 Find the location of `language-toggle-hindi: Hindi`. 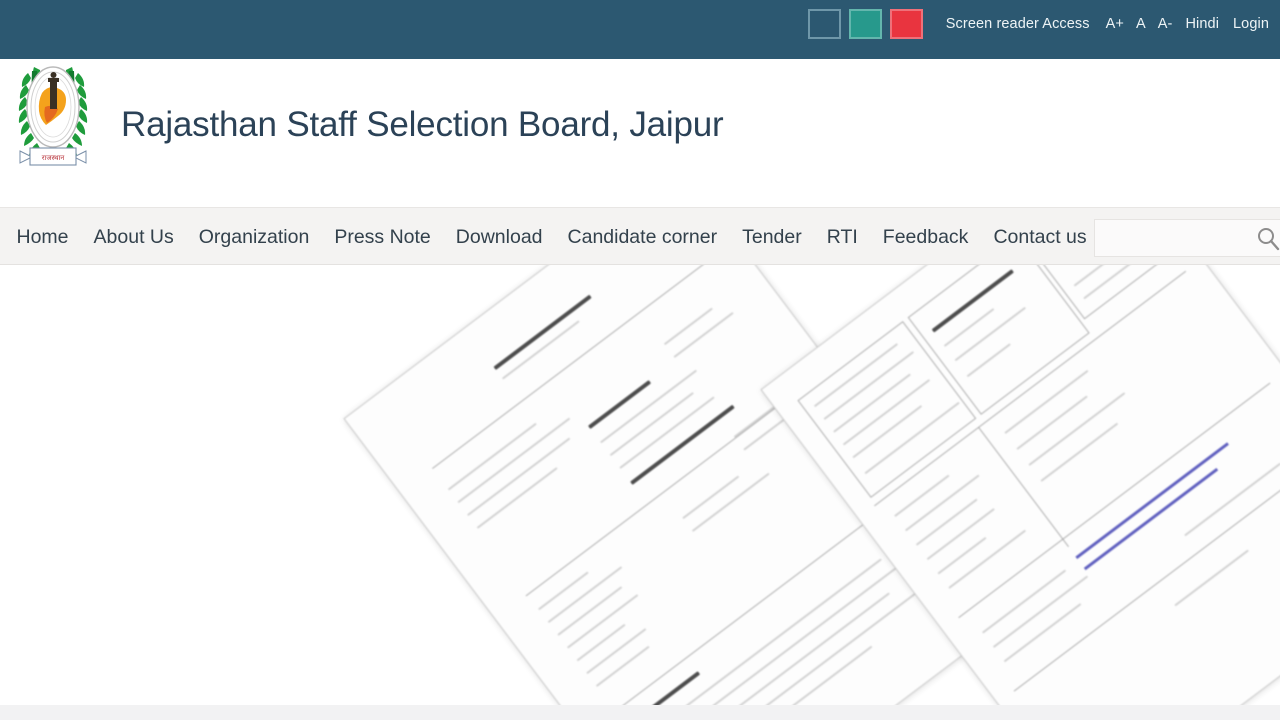

language-toggle-hindi: Hindi is located at coordinates (1202, 24).